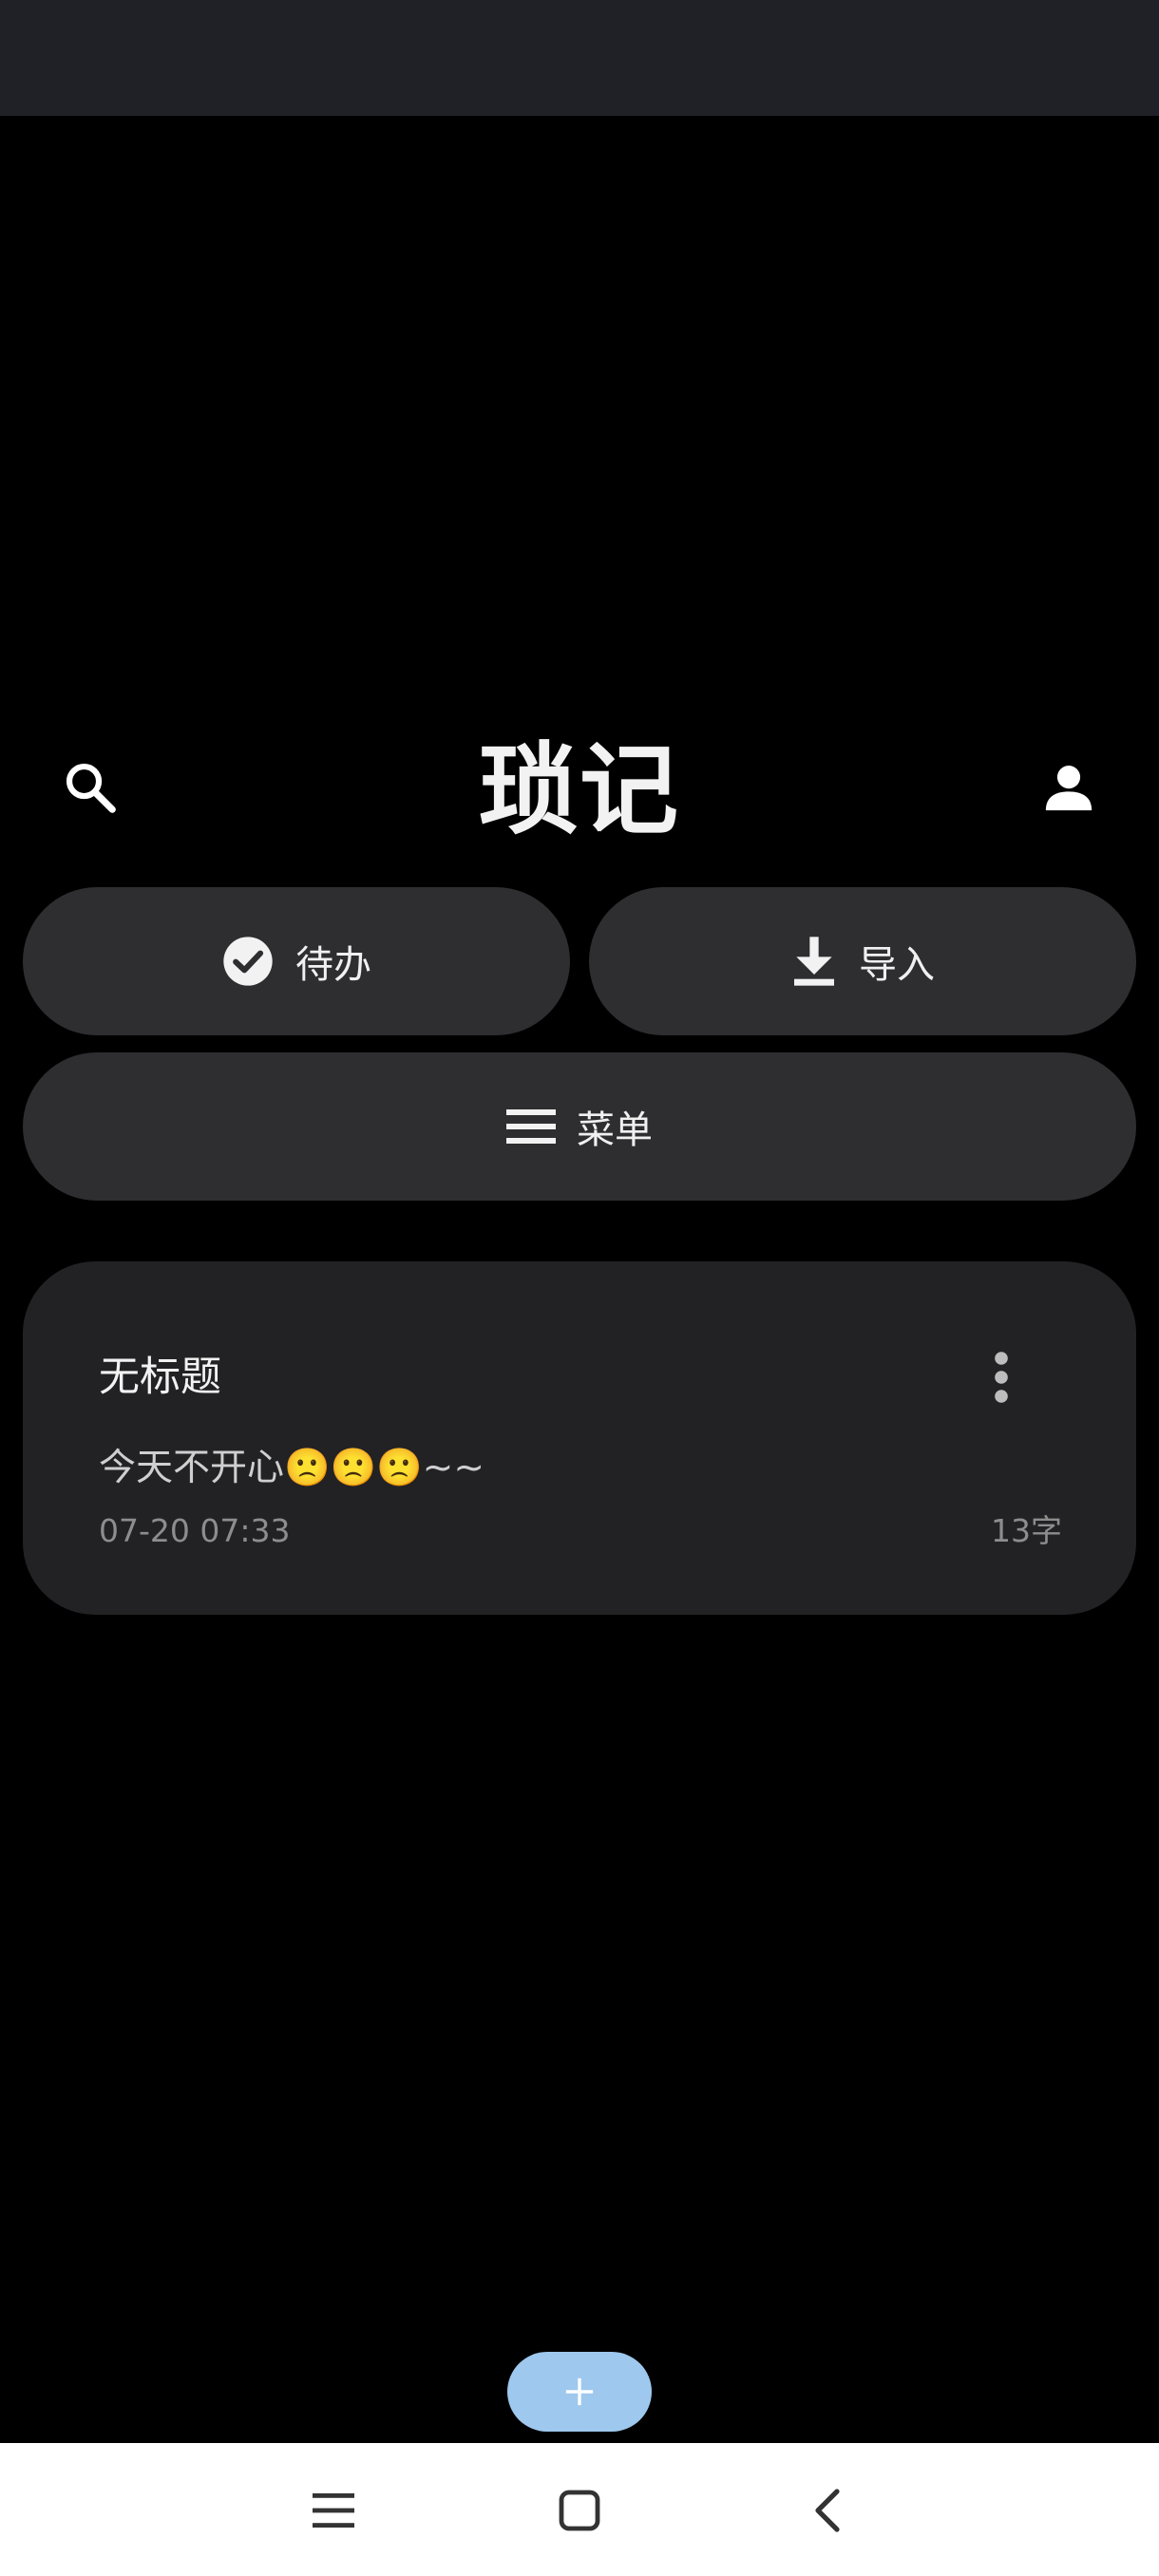 This screenshot has width=1159, height=2576. What do you see at coordinates (579, 790) in the screenshot?
I see `page-title: 琐记` at bounding box center [579, 790].